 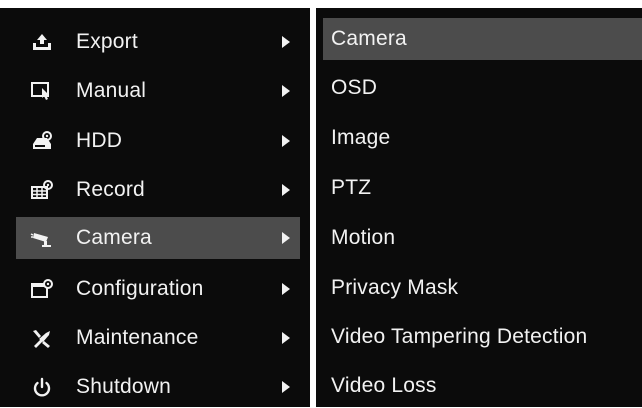 I want to click on menu-item-hdd: HDD, so click(x=158, y=141).